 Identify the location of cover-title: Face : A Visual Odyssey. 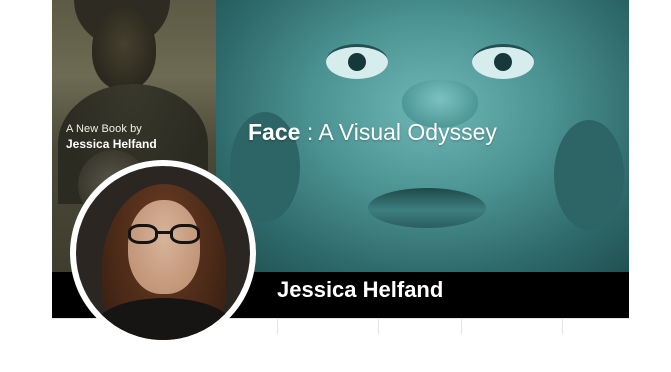
(372, 132).